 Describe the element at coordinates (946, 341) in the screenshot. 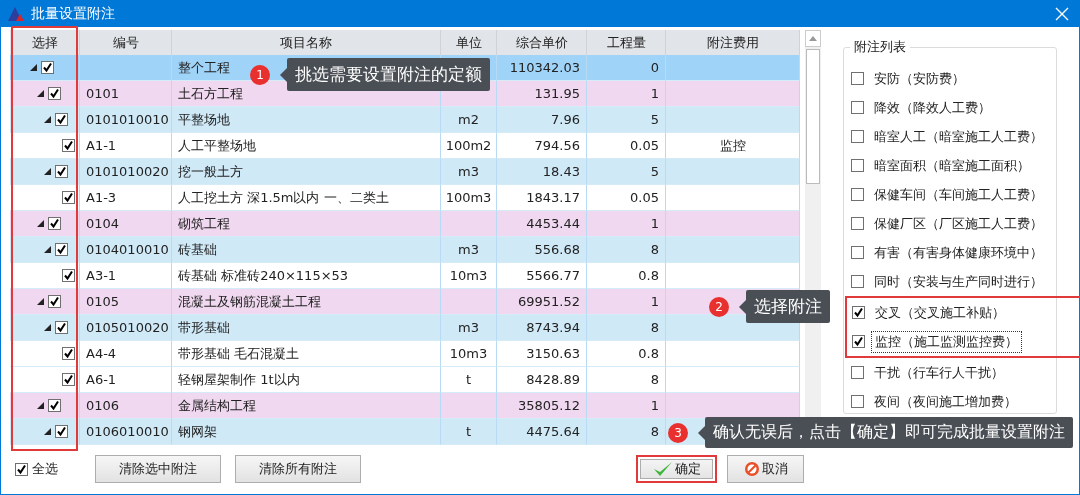

I see `note-label: 监控（施工监测监控费）` at that location.